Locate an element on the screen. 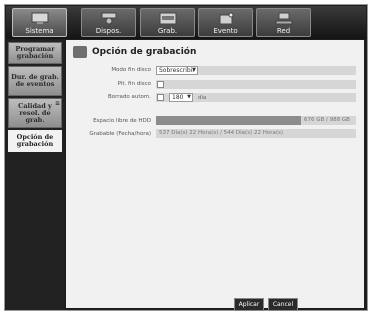  sidebar-item-opcion-grabacion: Opción de grabación is located at coordinates (35, 141).